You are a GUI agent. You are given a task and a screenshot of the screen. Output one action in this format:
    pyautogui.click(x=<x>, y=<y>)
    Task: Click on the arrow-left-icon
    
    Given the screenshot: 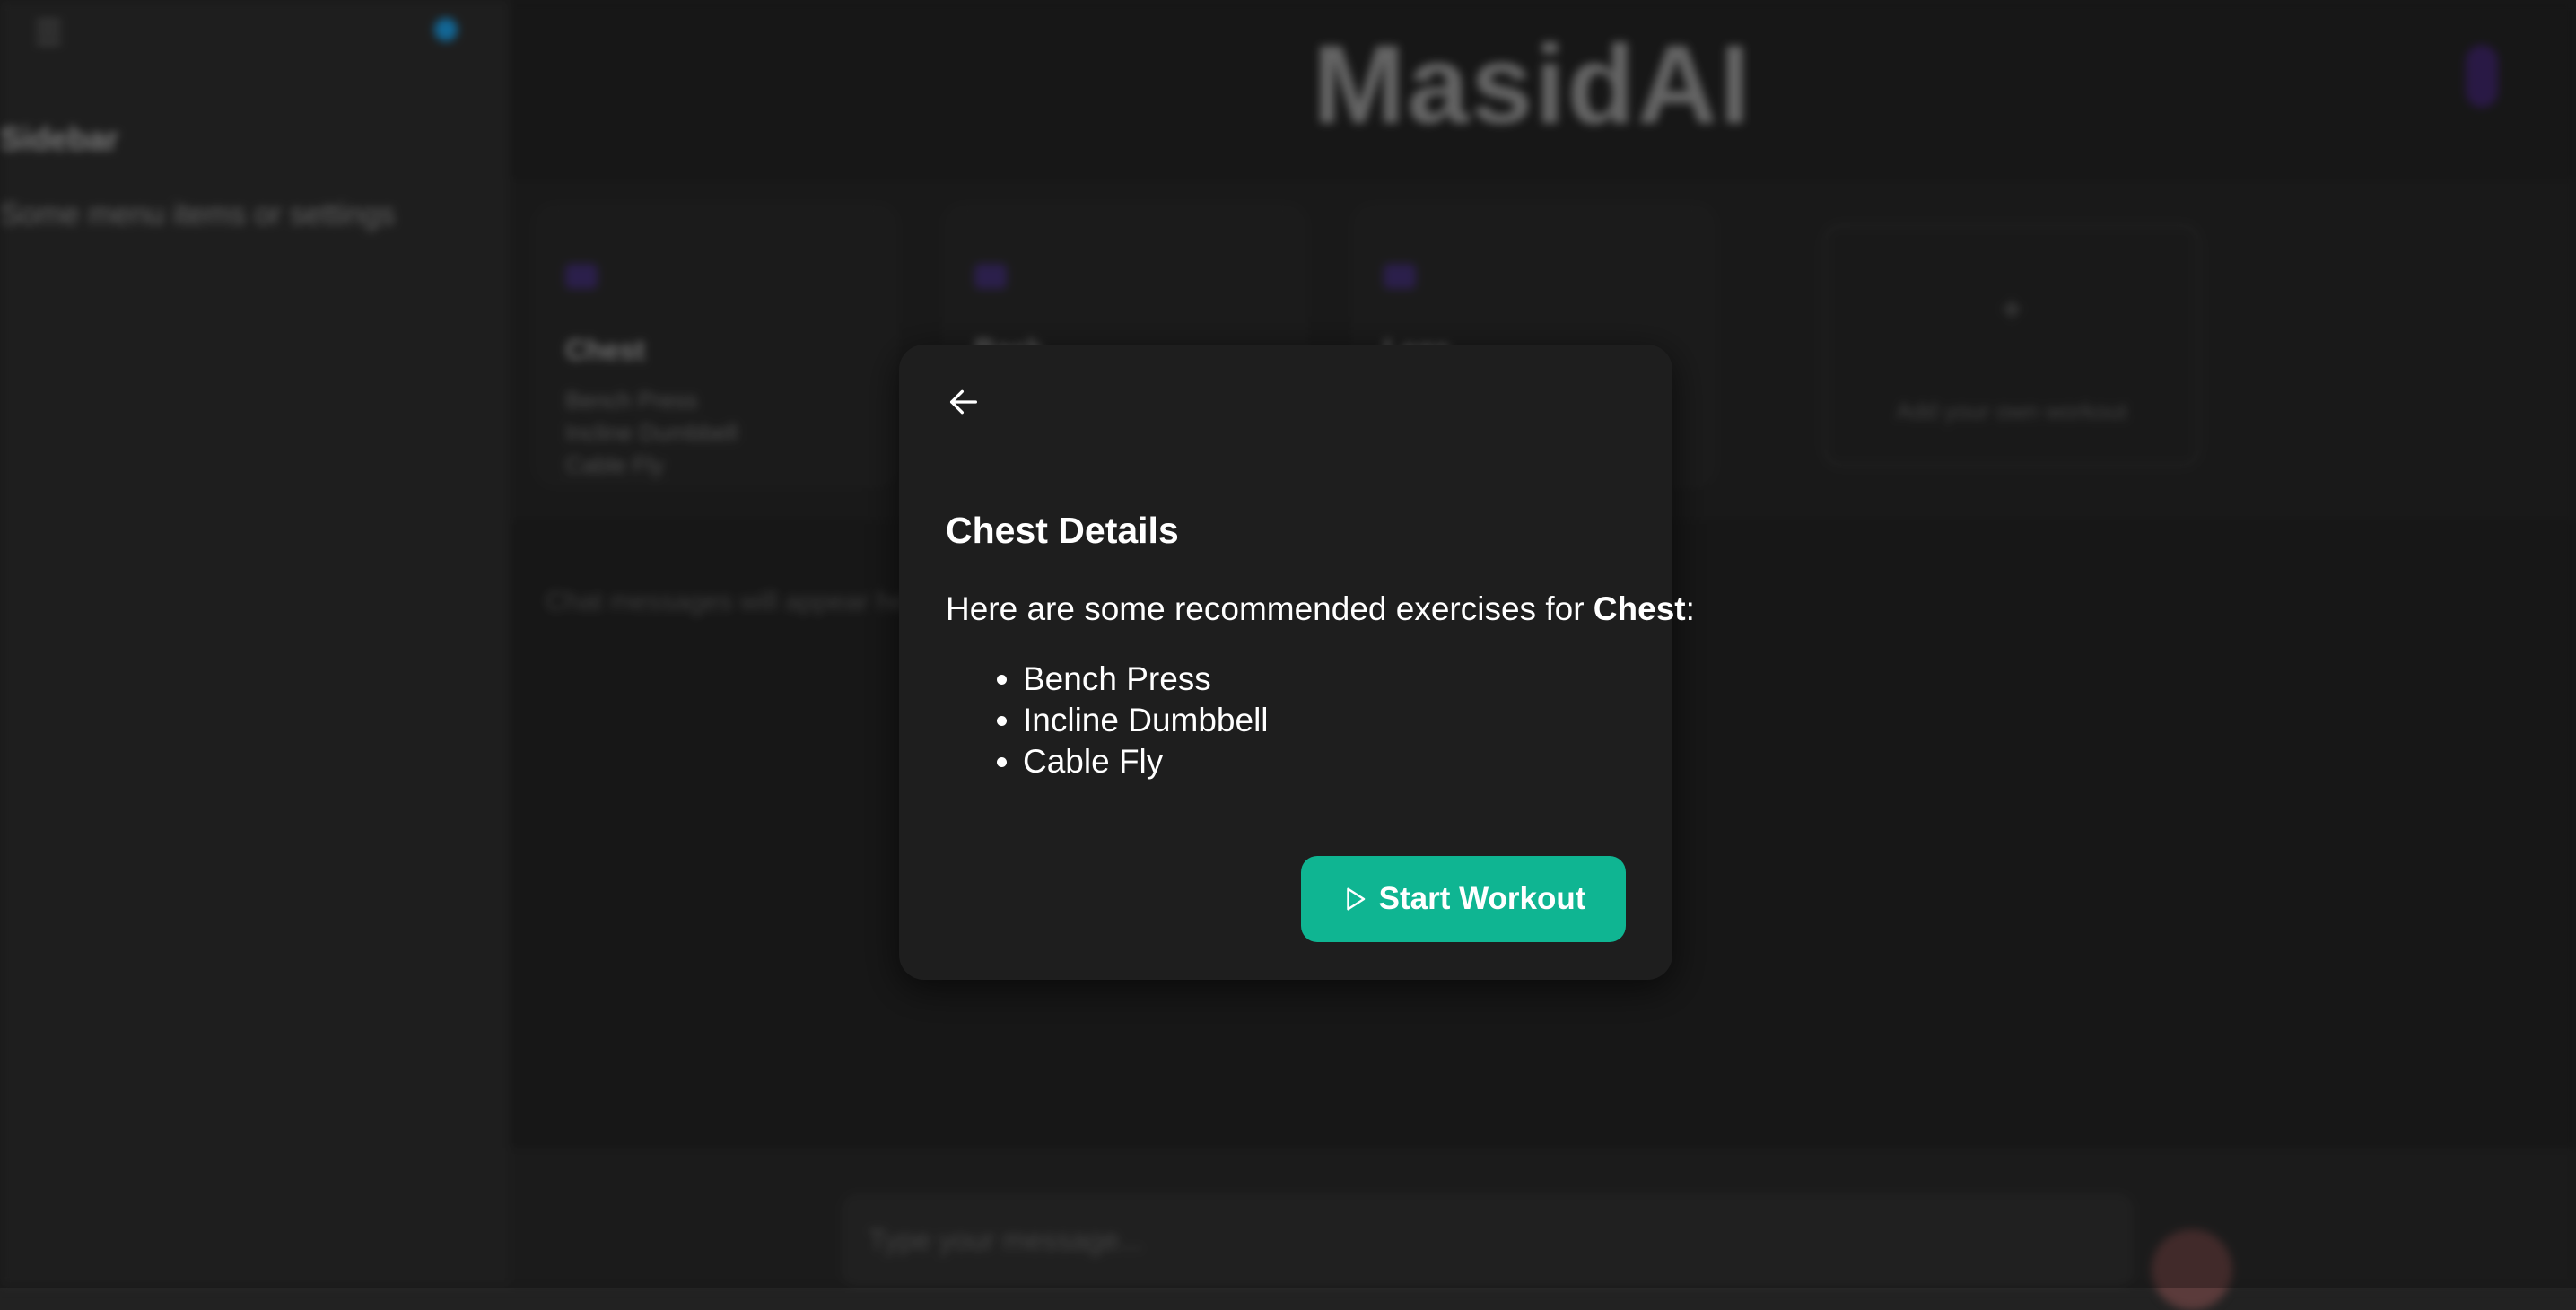 What is the action you would take?
    pyautogui.click(x=964, y=402)
    